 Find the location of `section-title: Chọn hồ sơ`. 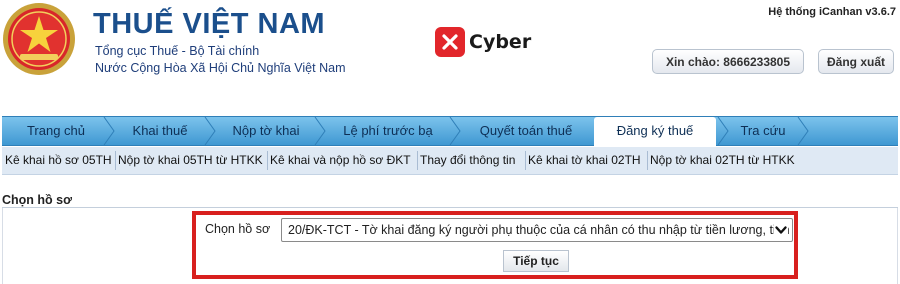

section-title: Chọn hồ sơ is located at coordinates (37, 200).